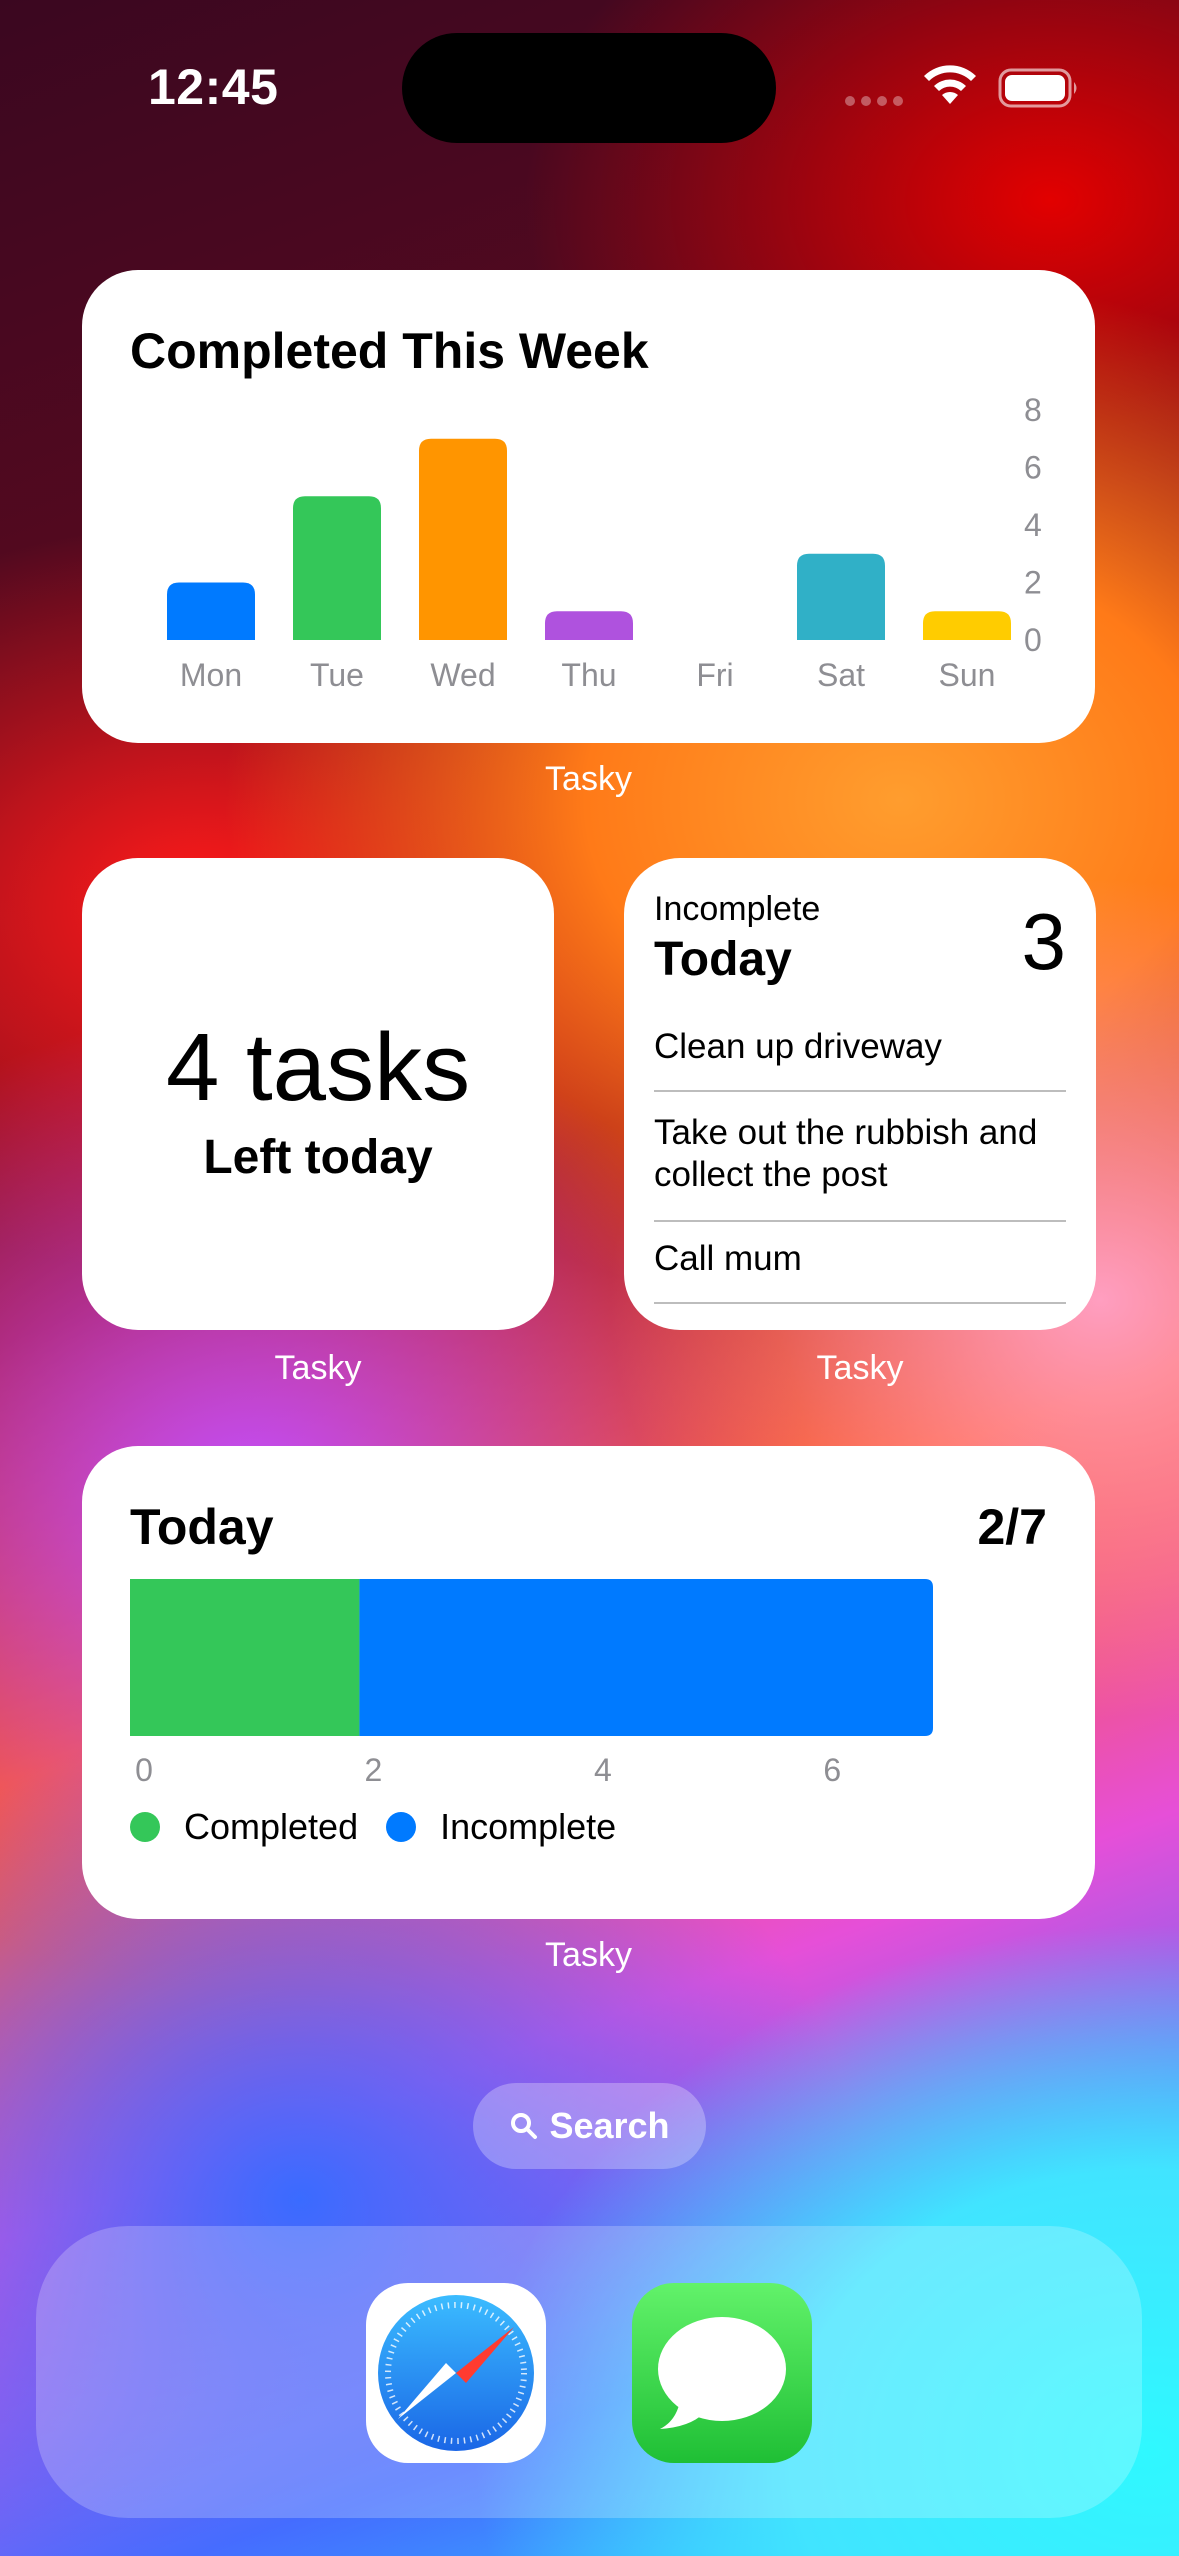 This screenshot has width=1179, height=2556. I want to click on spotlight-search-button: Search, so click(589, 2126).